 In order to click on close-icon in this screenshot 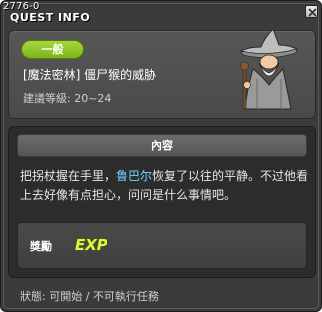, I will do `click(312, 12)`.